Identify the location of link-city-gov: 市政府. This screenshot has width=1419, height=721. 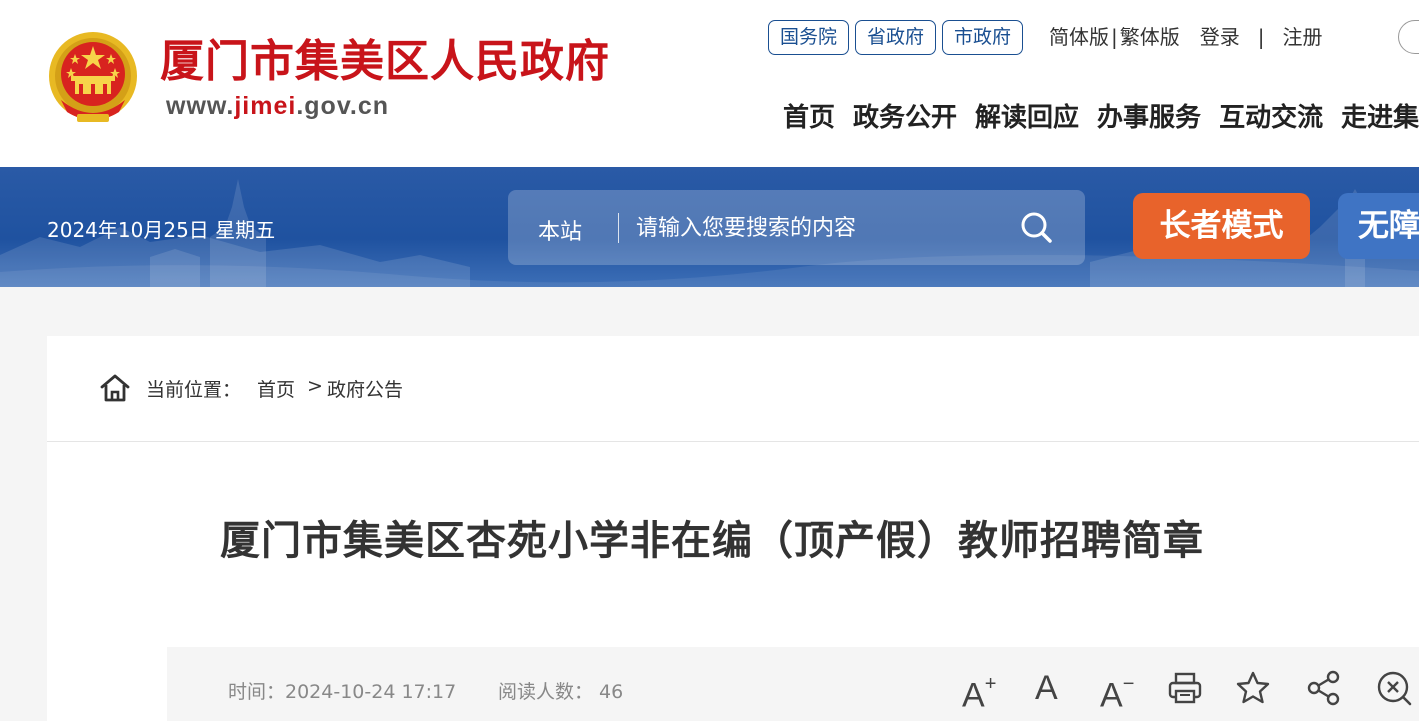
(983, 37).